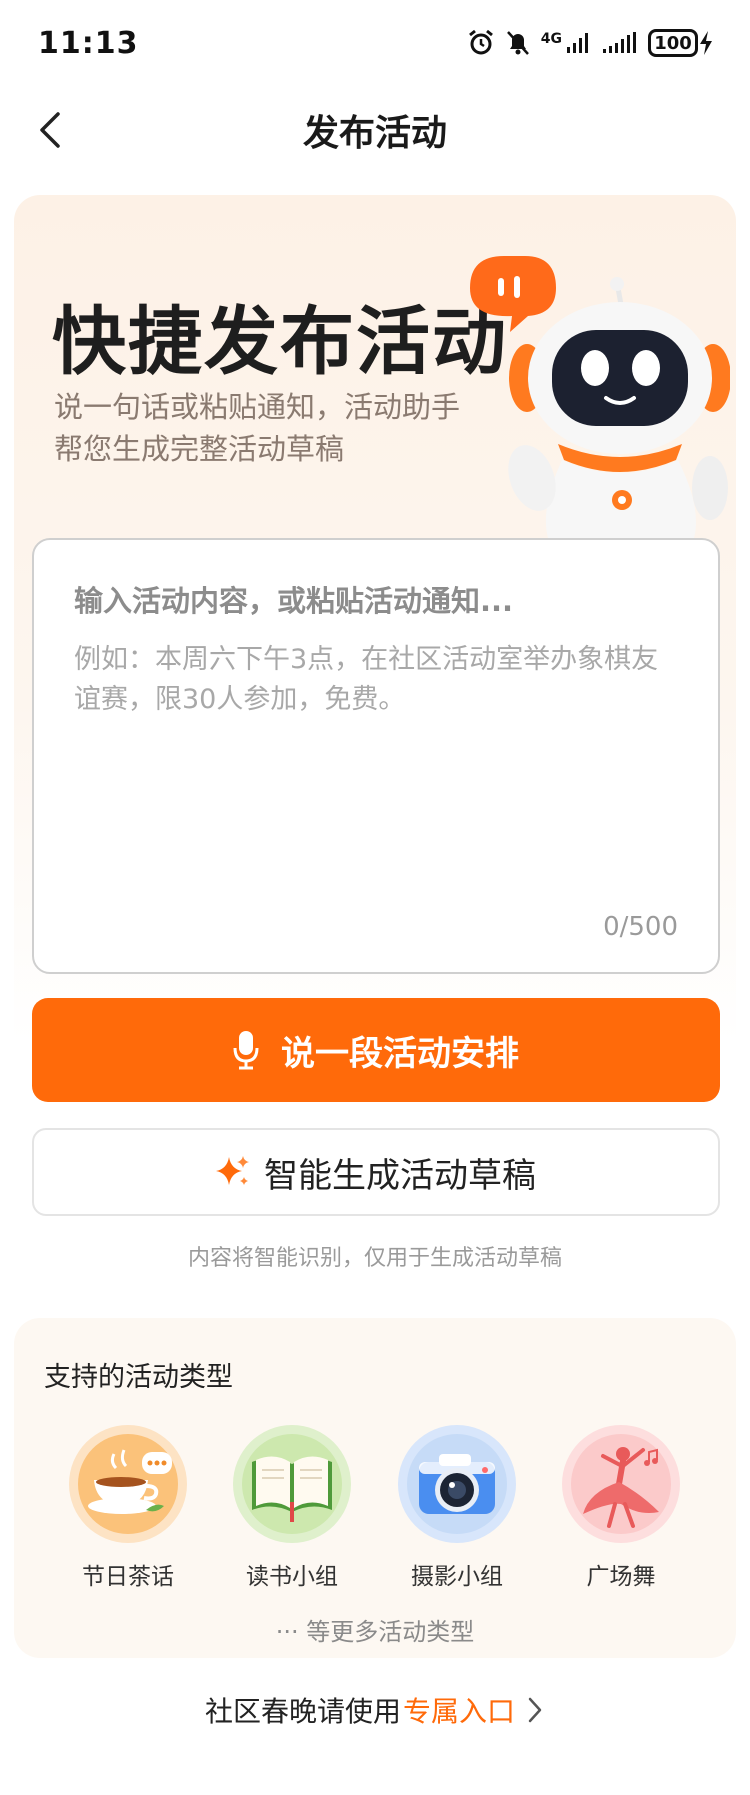  I want to click on battery-indicator: 100, so click(681, 43).